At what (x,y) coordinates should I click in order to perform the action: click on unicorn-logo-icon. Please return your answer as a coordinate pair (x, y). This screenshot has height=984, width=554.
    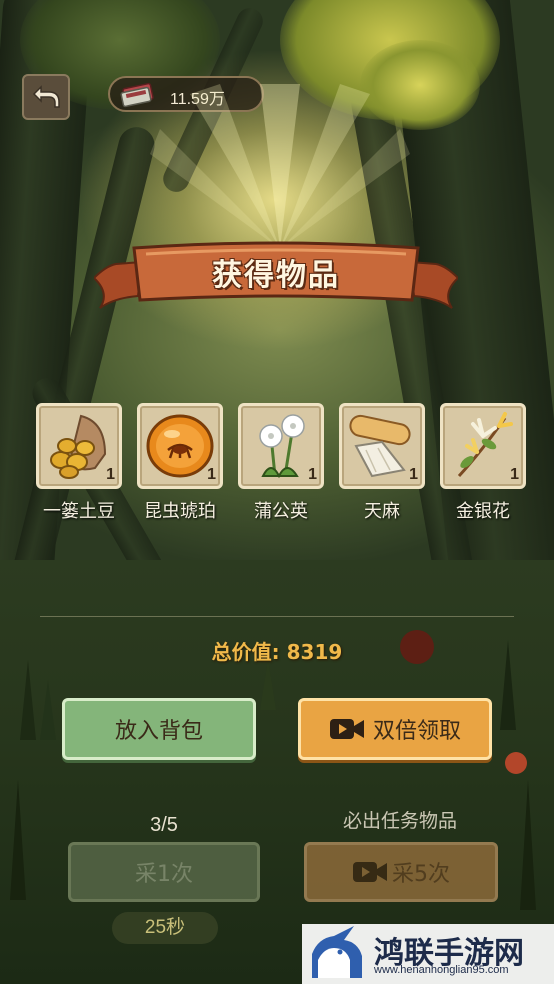
    Looking at the image, I should click on (337, 952).